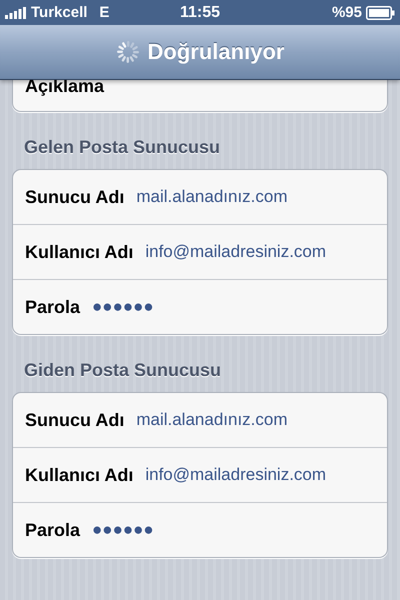 The width and height of the screenshot is (400, 600). I want to click on section-header: Giden Posta Sunucusu, so click(122, 370).